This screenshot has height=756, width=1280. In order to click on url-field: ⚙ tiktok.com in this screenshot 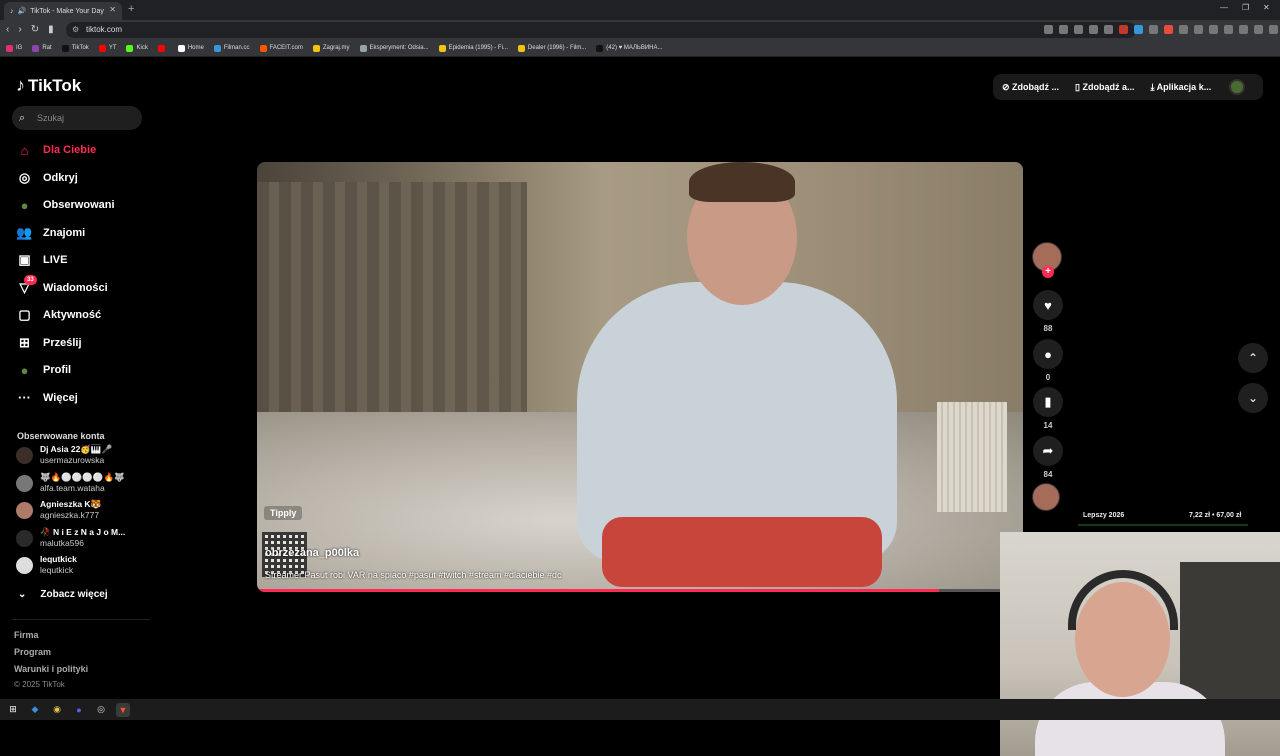, I will do `click(601, 30)`.